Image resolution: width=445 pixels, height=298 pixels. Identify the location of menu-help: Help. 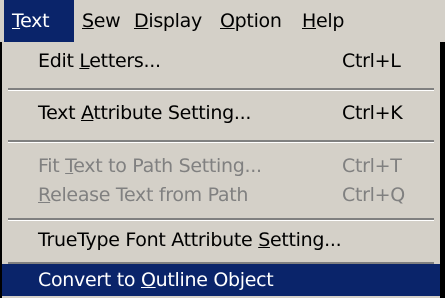
(323, 21).